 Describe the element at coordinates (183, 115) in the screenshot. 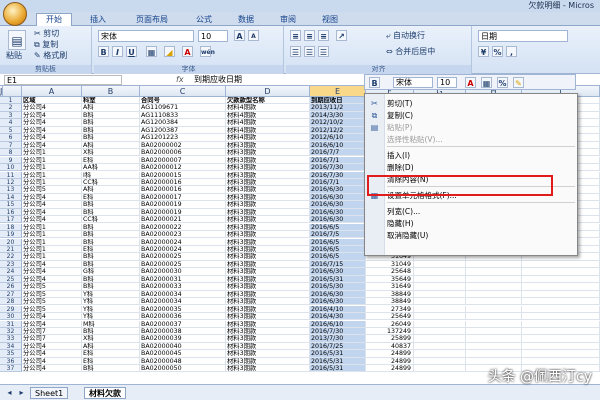

I see `table-cell: AG1110833` at that location.